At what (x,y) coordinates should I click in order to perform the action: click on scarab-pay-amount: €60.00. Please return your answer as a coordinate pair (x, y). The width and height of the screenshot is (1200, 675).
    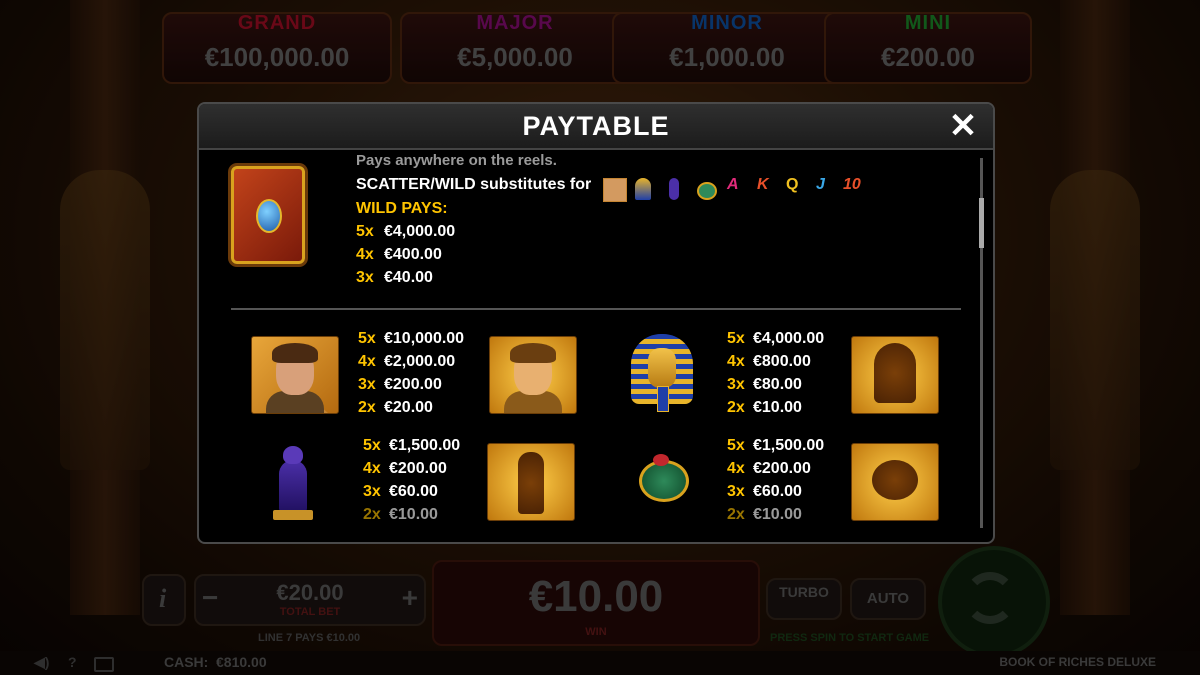
    Looking at the image, I should click on (777, 491).